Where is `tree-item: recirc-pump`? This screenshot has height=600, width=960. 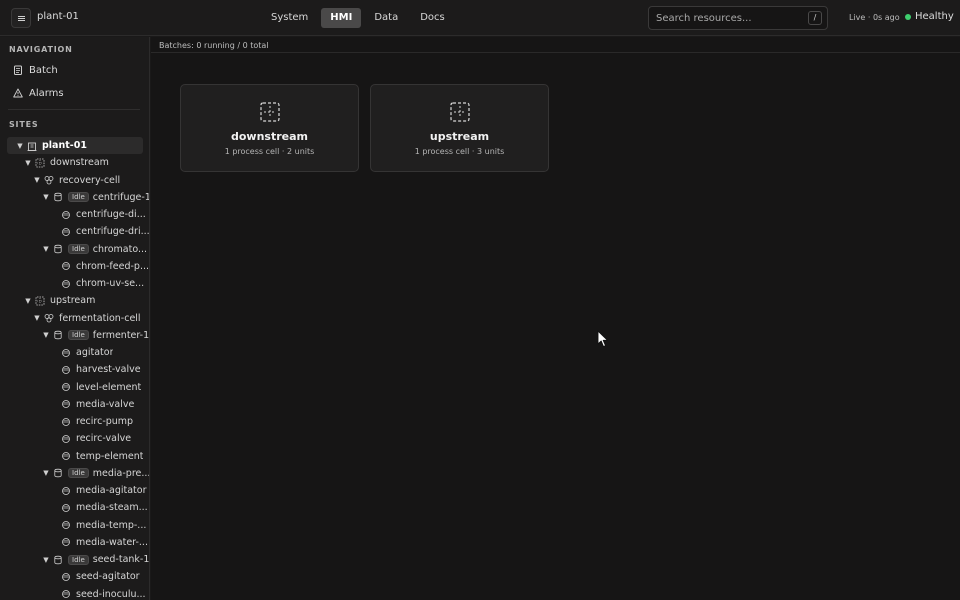 tree-item: recirc-pump is located at coordinates (97, 421).